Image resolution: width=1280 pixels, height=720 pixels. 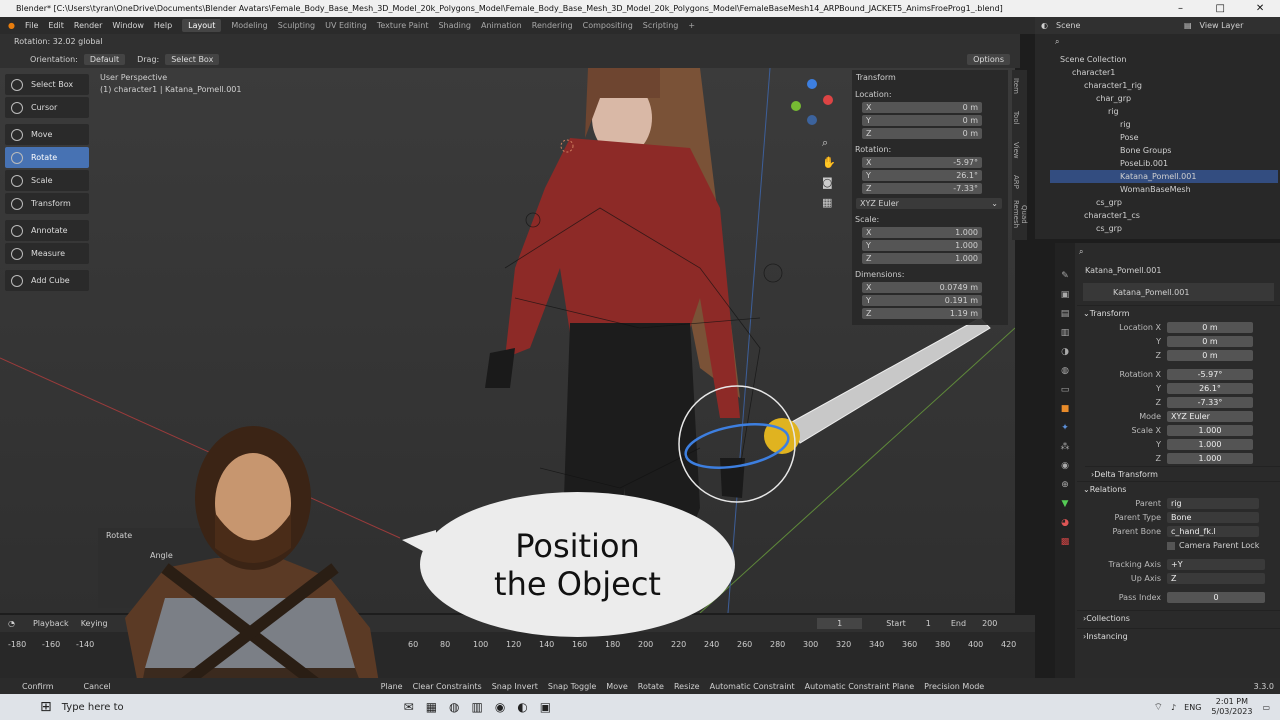 What do you see at coordinates (1065, 333) in the screenshot?
I see `view-layer-tab-icon: ▥` at bounding box center [1065, 333].